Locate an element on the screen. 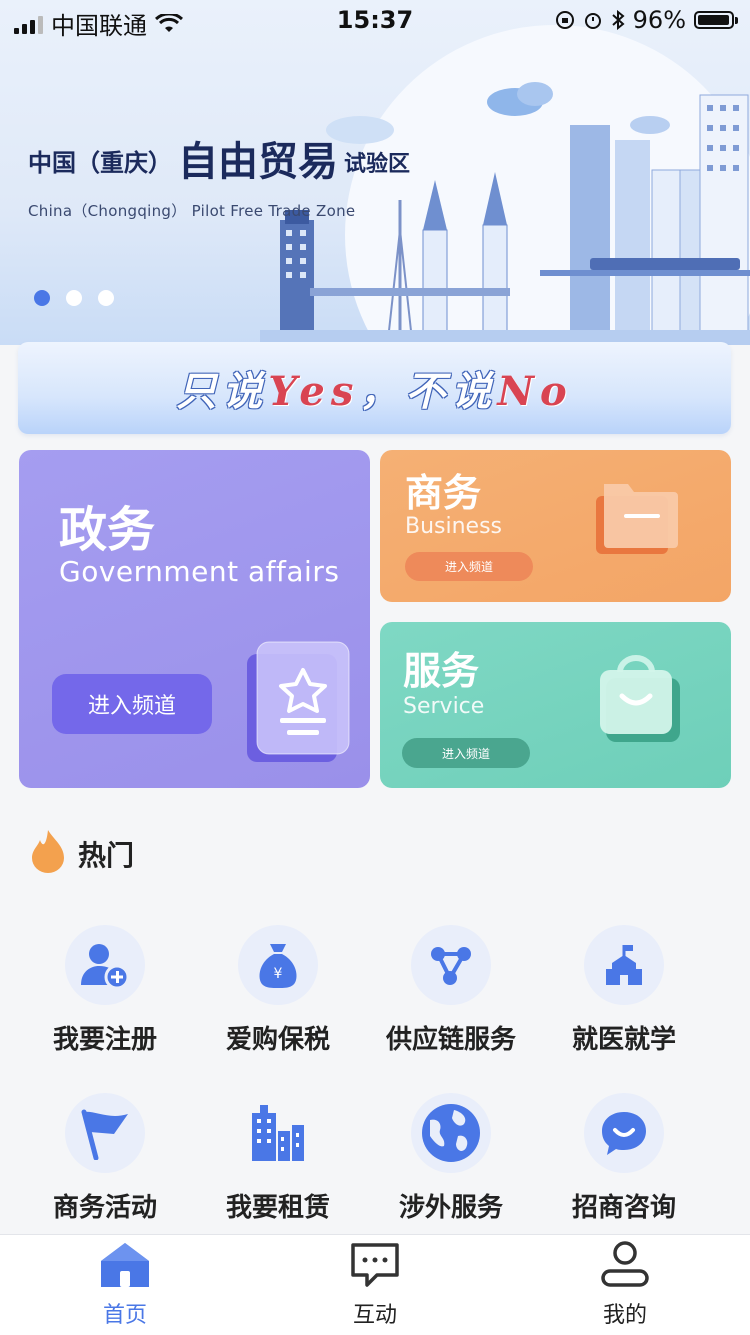  grid-item-investment-consult: 招商咨询 is located at coordinates (624, 1158).